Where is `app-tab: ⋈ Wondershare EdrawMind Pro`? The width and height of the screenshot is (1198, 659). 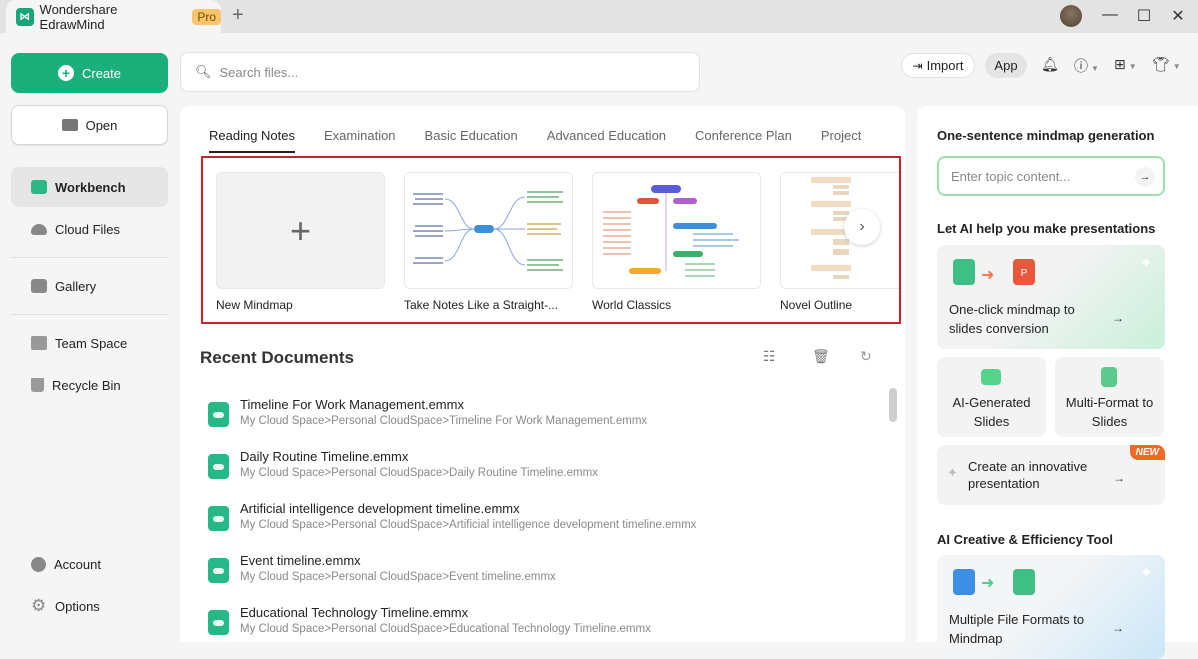
app-tab: ⋈ Wondershare EdrawMind Pro is located at coordinates (113, 16).